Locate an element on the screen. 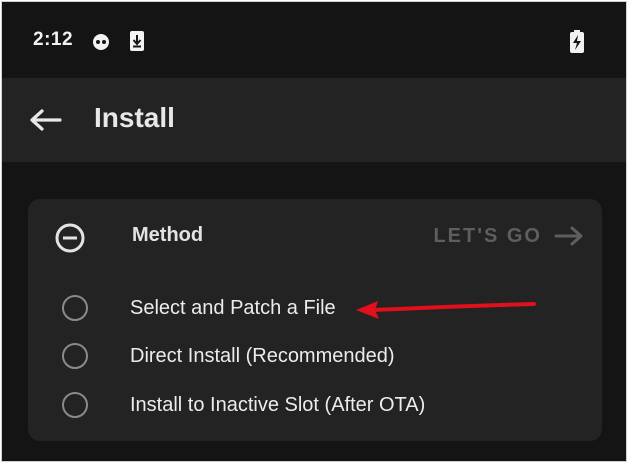 Image resolution: width=628 pixels, height=463 pixels. status-time: 2:12 is located at coordinates (53, 39).